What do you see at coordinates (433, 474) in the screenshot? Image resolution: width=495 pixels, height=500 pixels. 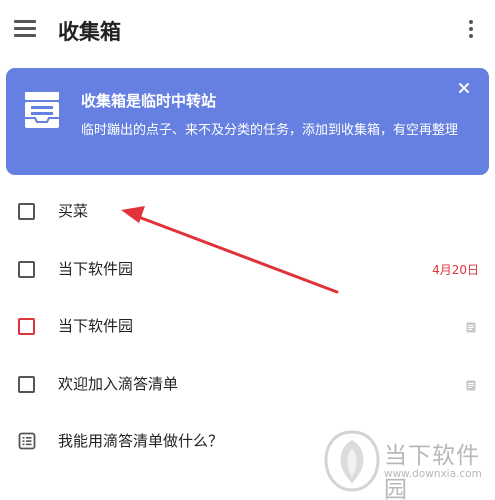 I see `watermark-url: www.downxia.com` at bounding box center [433, 474].